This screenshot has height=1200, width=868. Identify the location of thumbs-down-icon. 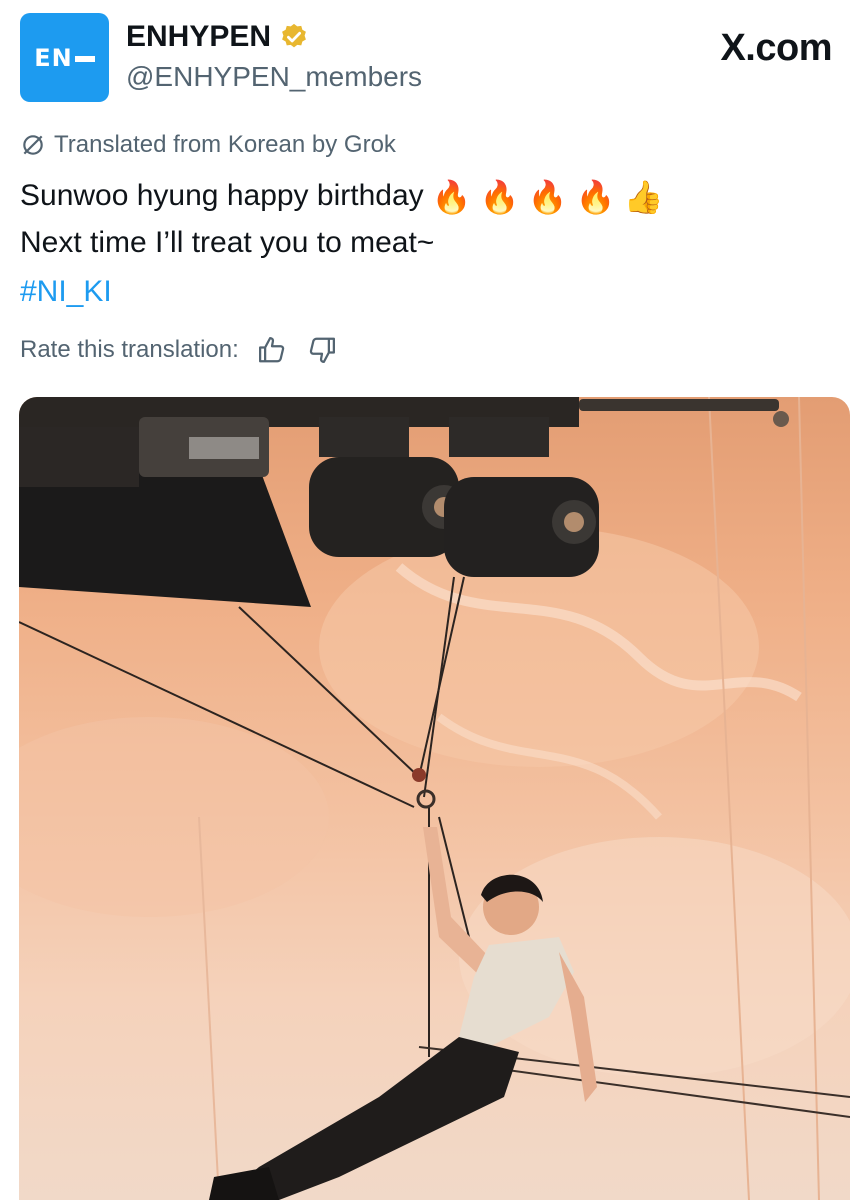
(322, 350).